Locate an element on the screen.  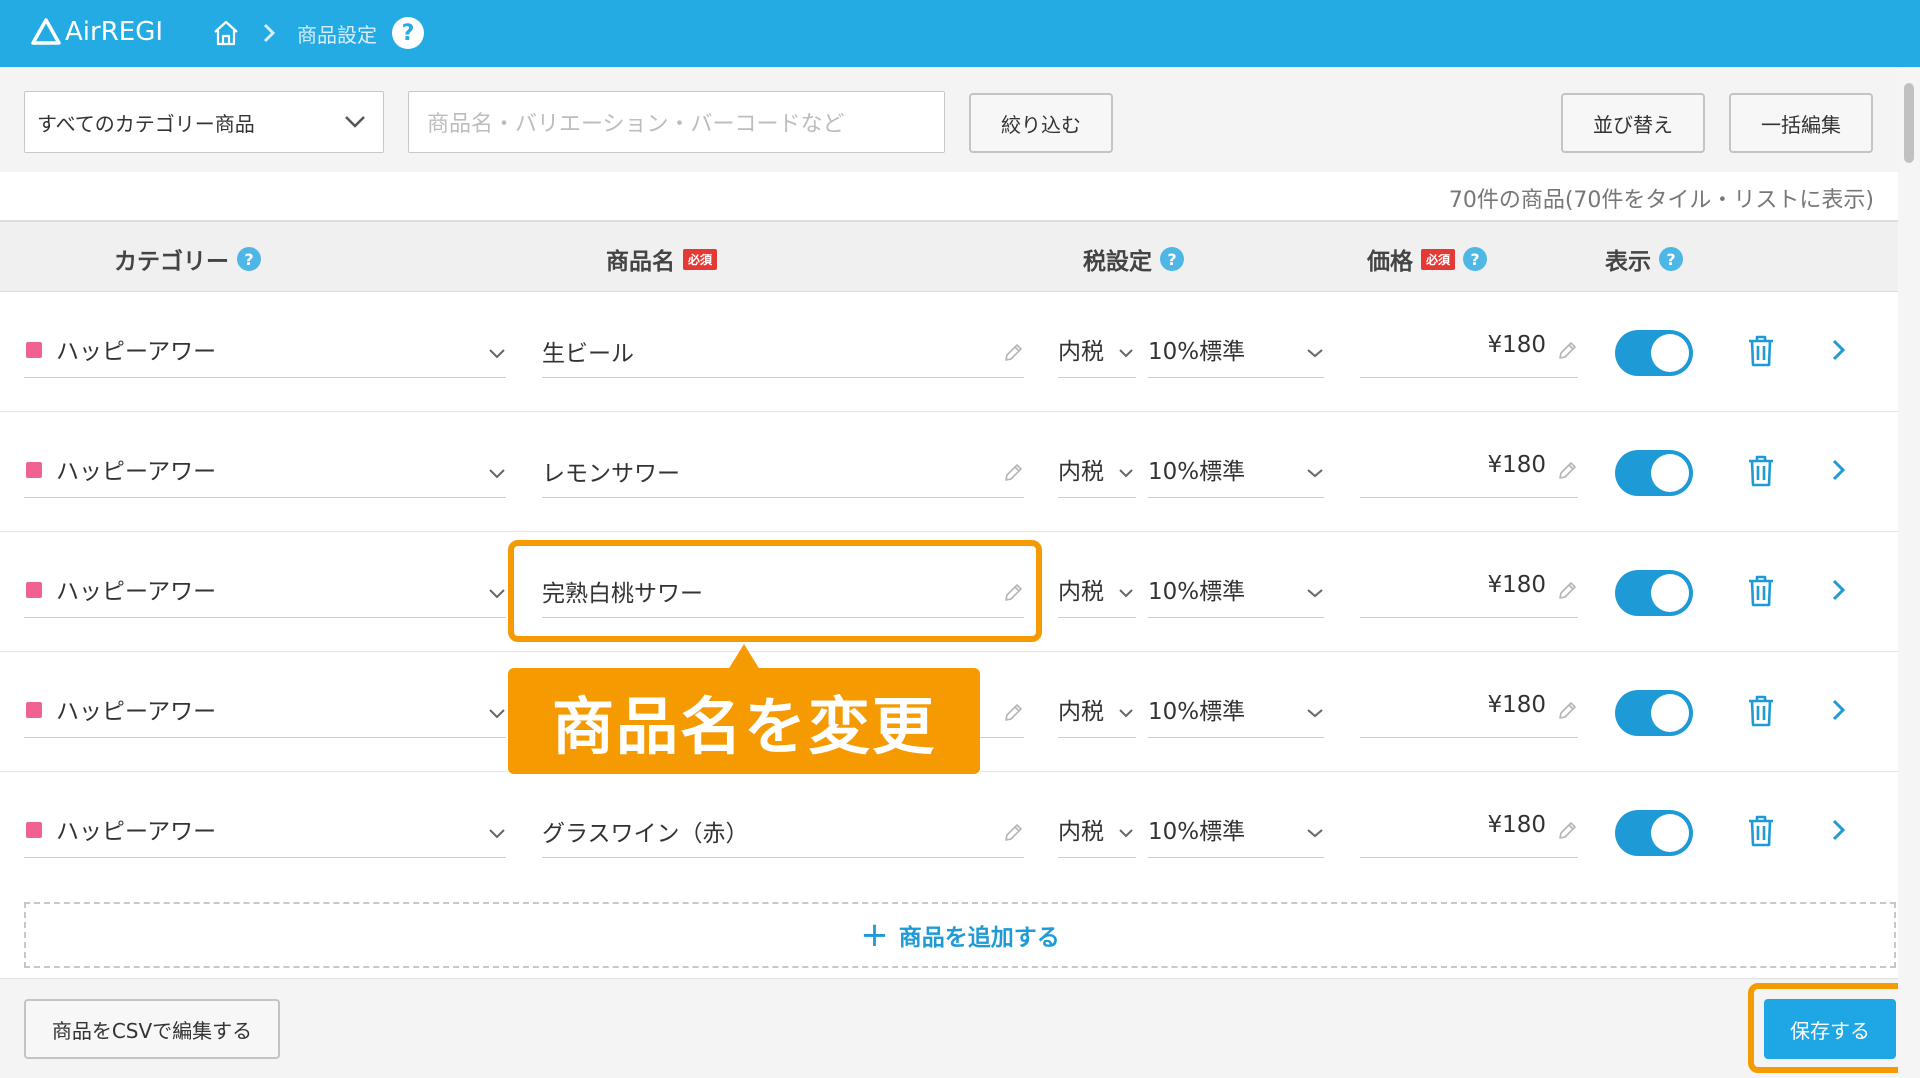
price-value: ¥180 is located at coordinates (1516, 585).